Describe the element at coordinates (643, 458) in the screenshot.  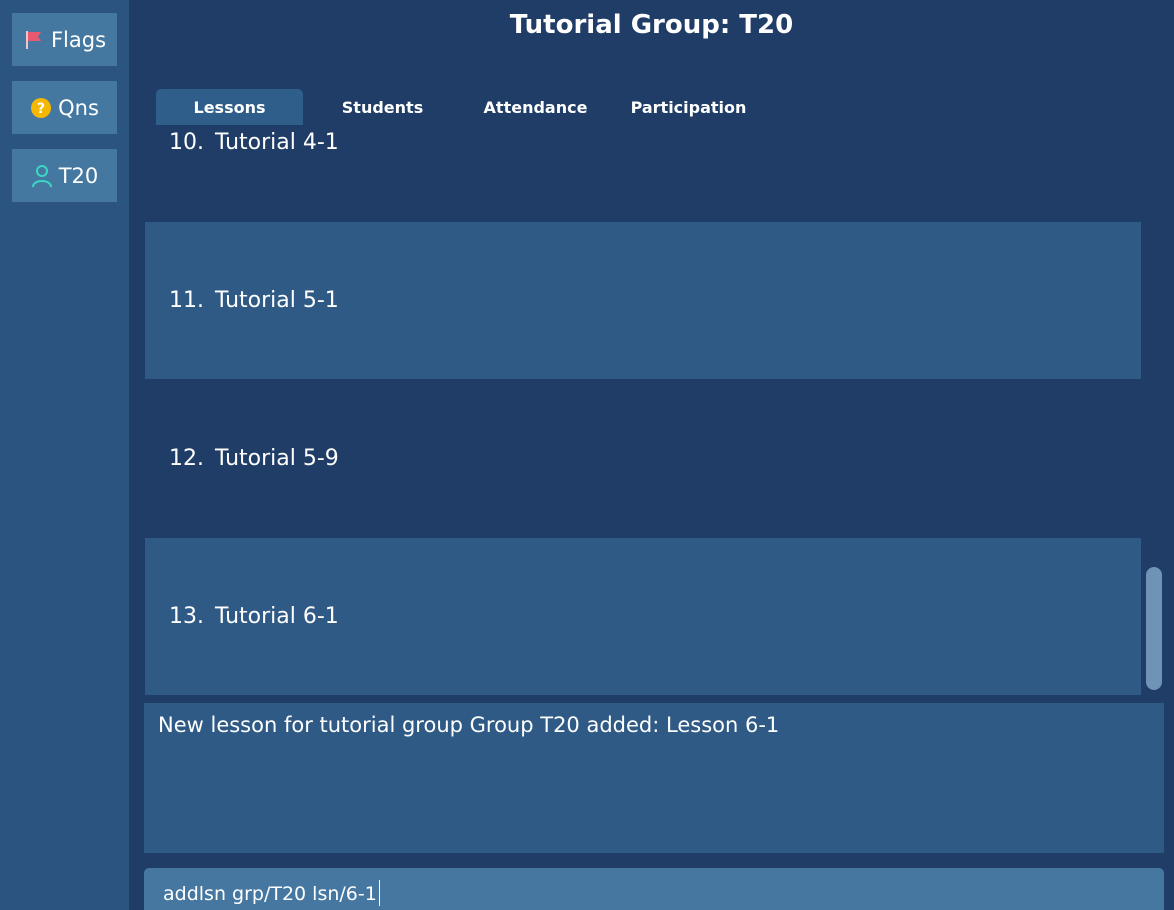
I see `lesson-item: 12. Tutorial 5-9` at that location.